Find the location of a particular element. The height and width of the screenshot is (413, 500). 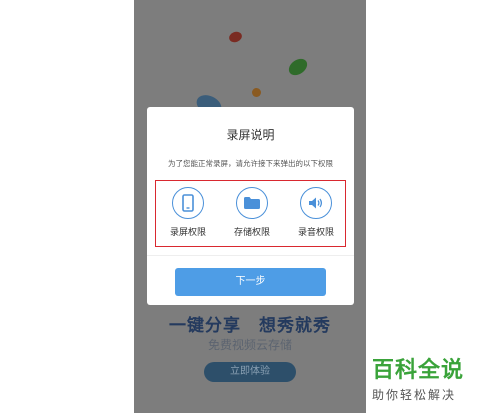

try-now-button: 立即体验 is located at coordinates (250, 372).